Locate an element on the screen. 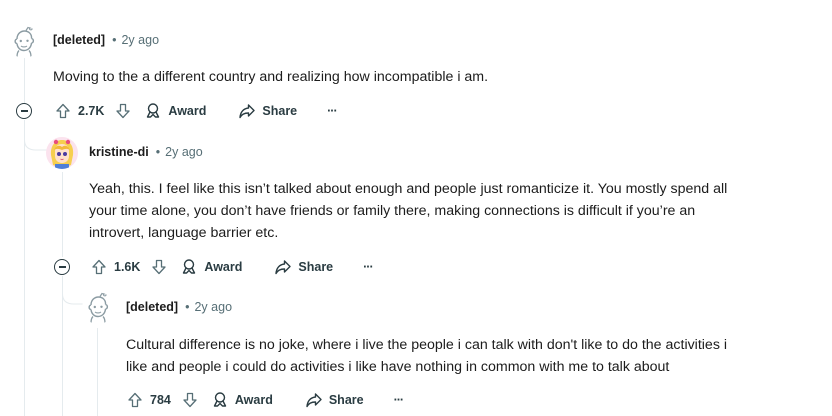 The width and height of the screenshot is (832, 416). vote-count: 1.6K is located at coordinates (127, 267).